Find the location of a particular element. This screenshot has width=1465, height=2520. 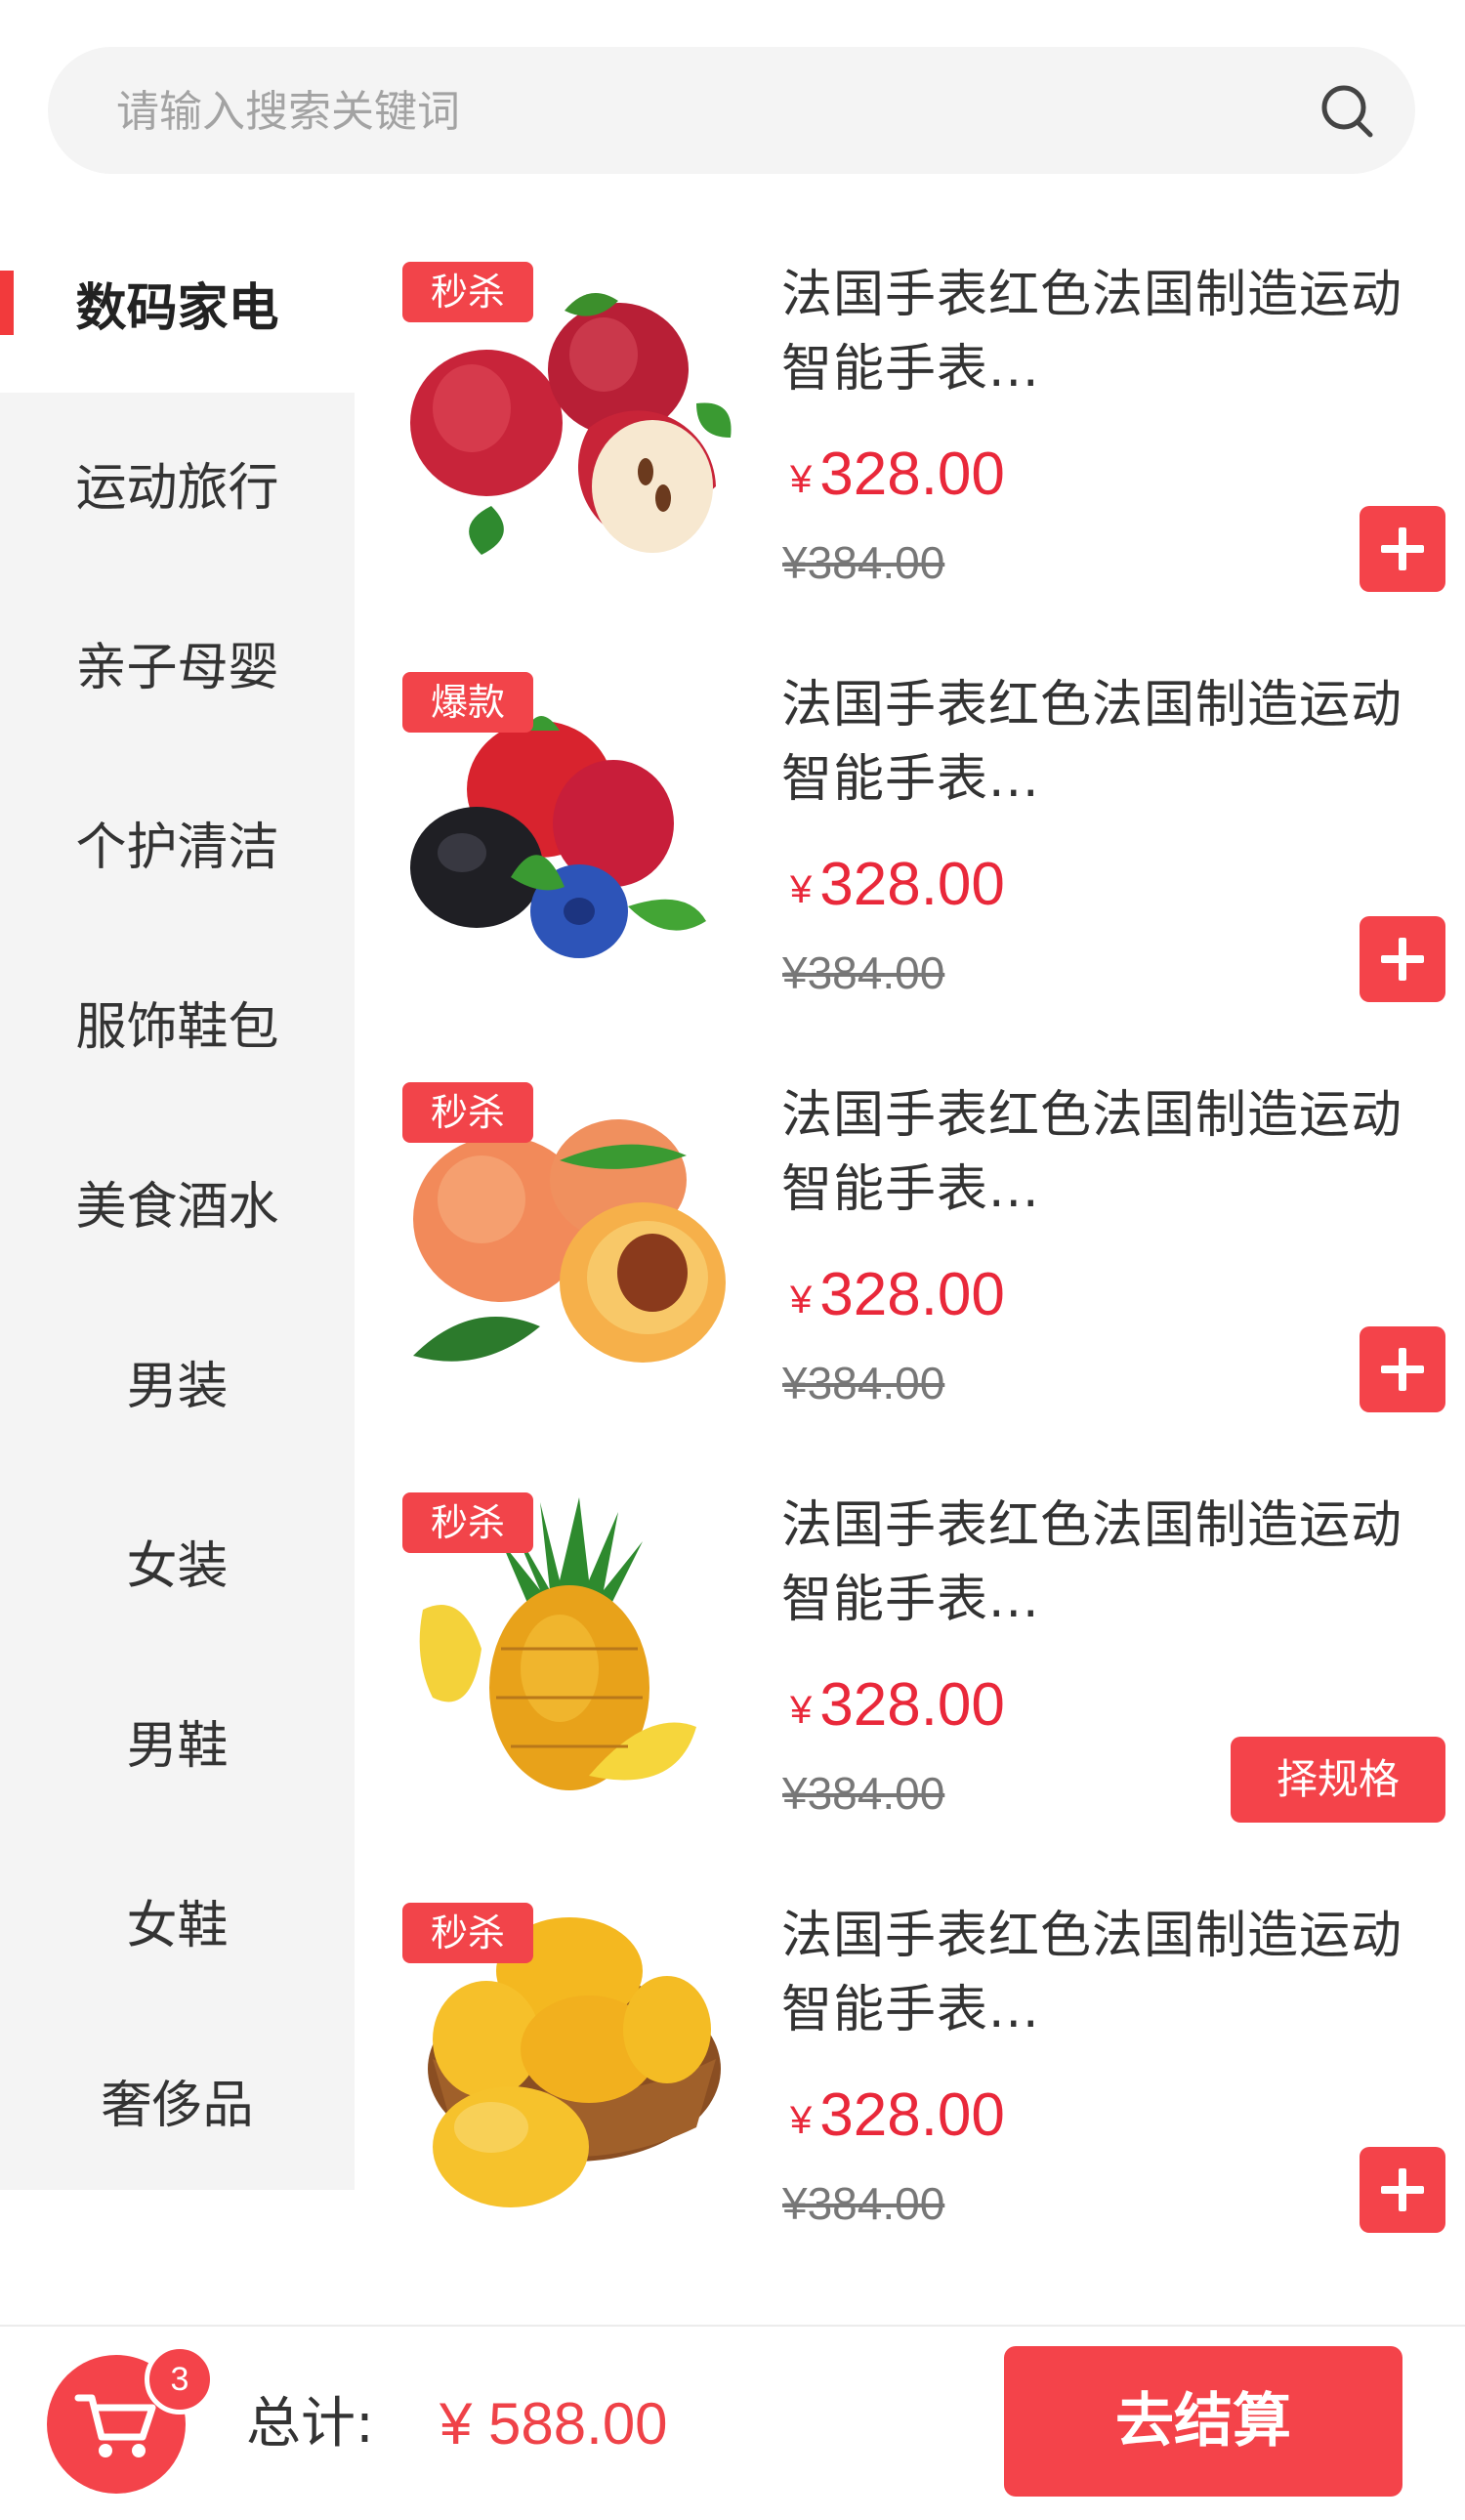

sidebar-item-label: 个护清洁 is located at coordinates (177, 847).